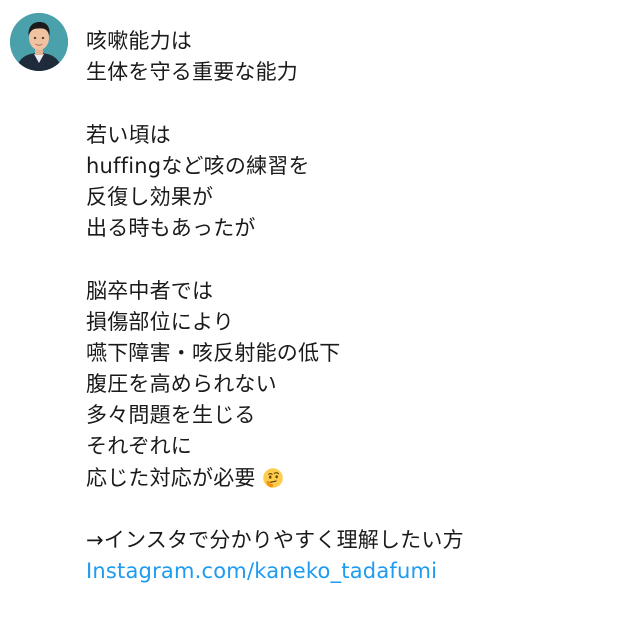 The height and width of the screenshot is (632, 622). Describe the element at coordinates (150, 290) in the screenshot. I see `post-line: 脳卒中者では` at that location.